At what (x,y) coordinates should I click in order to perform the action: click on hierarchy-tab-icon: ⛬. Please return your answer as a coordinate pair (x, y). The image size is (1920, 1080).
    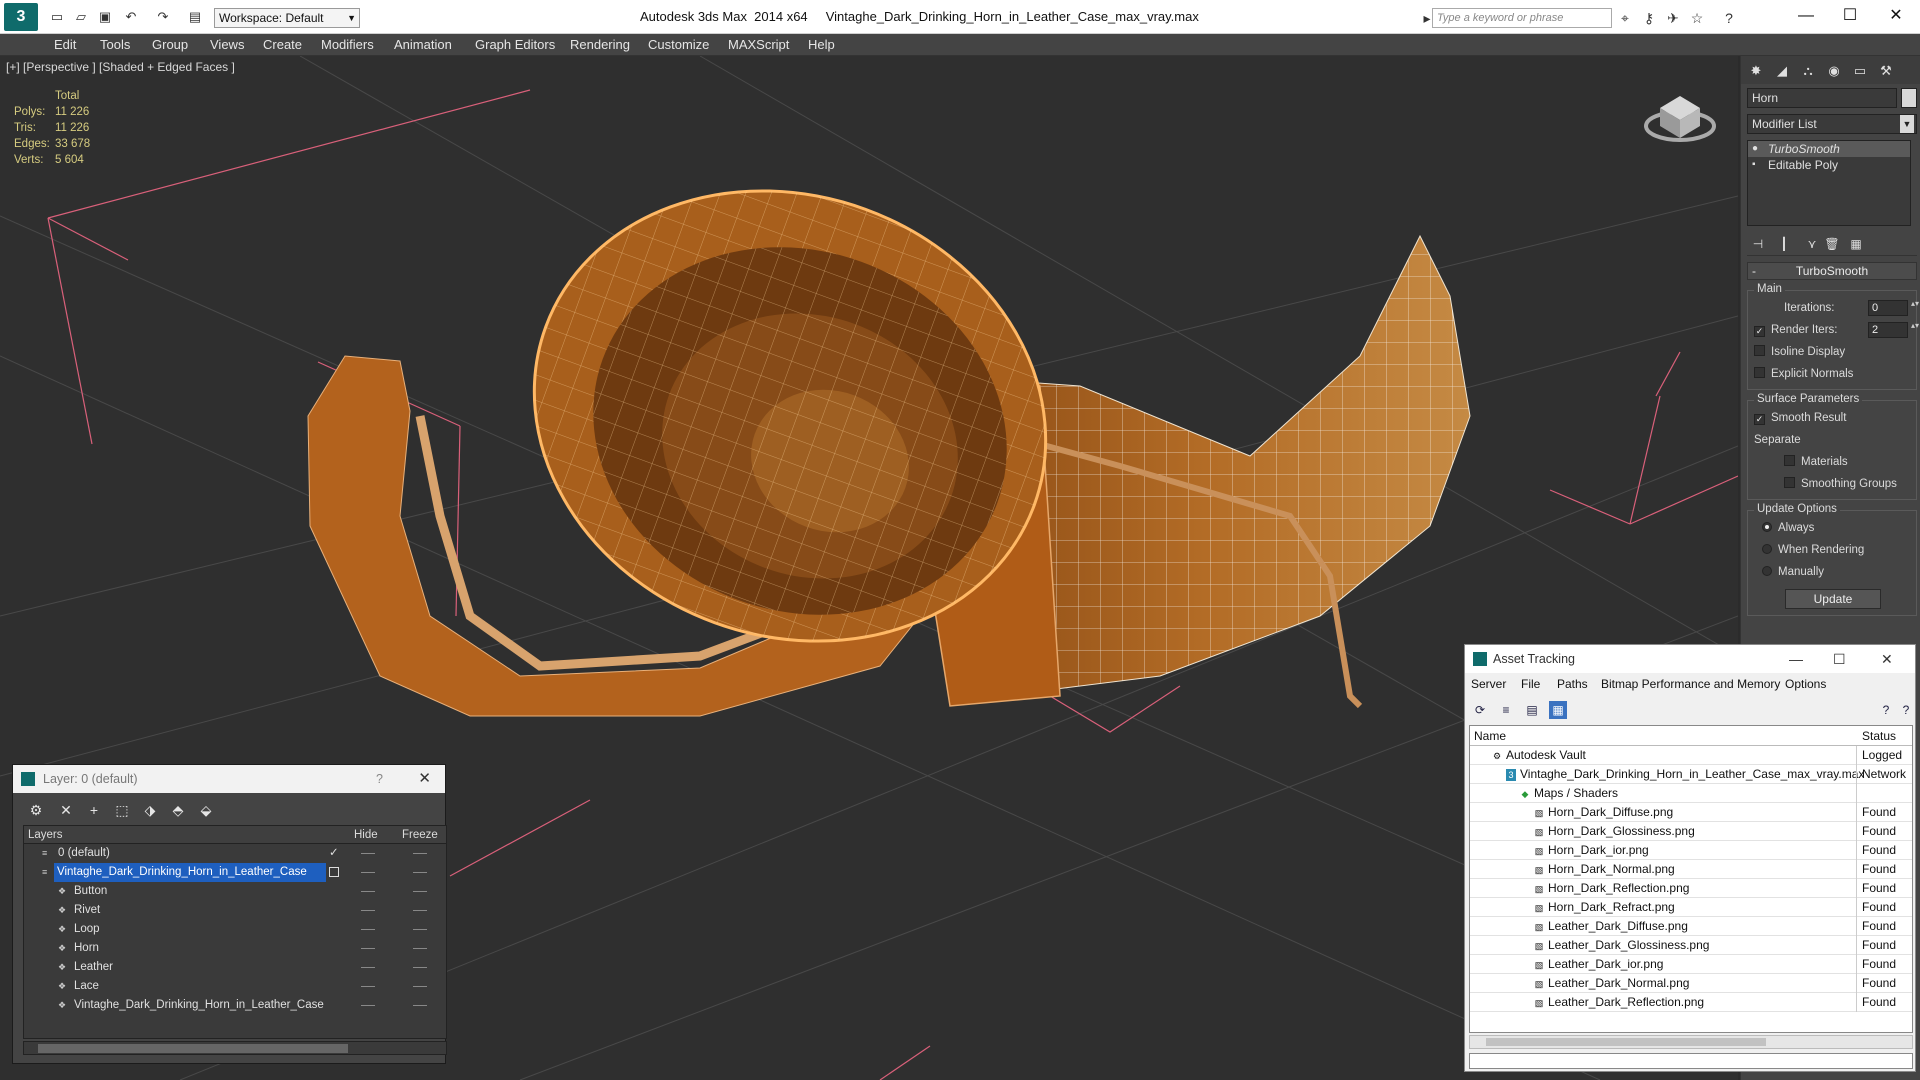
    Looking at the image, I should click on (1808, 71).